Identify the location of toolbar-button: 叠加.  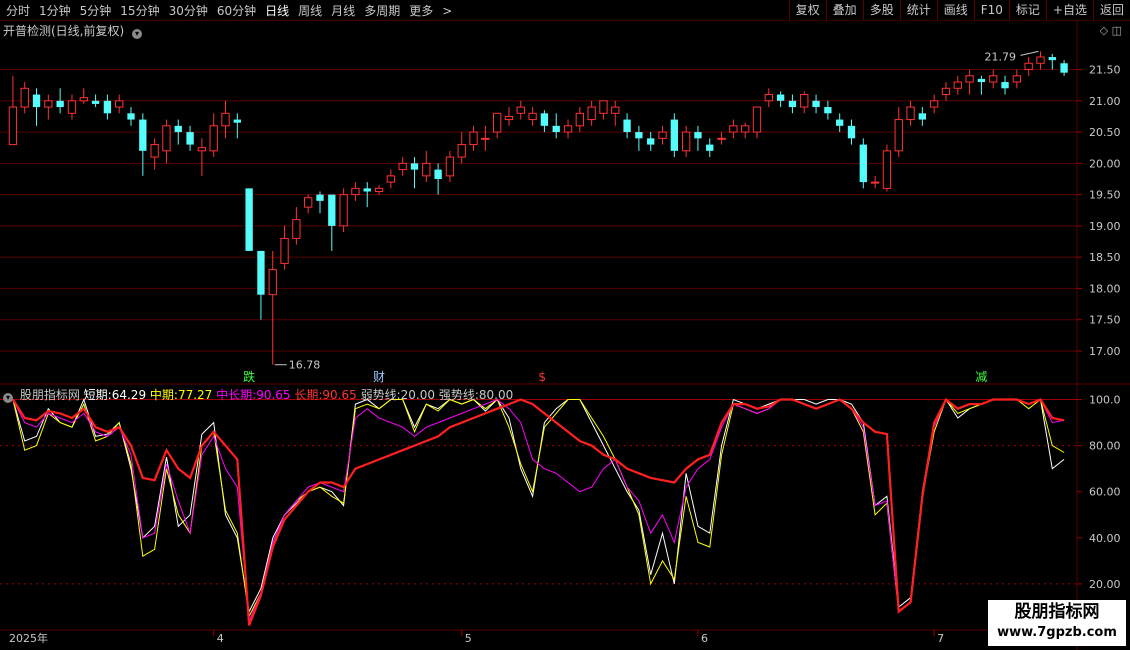
(844, 10).